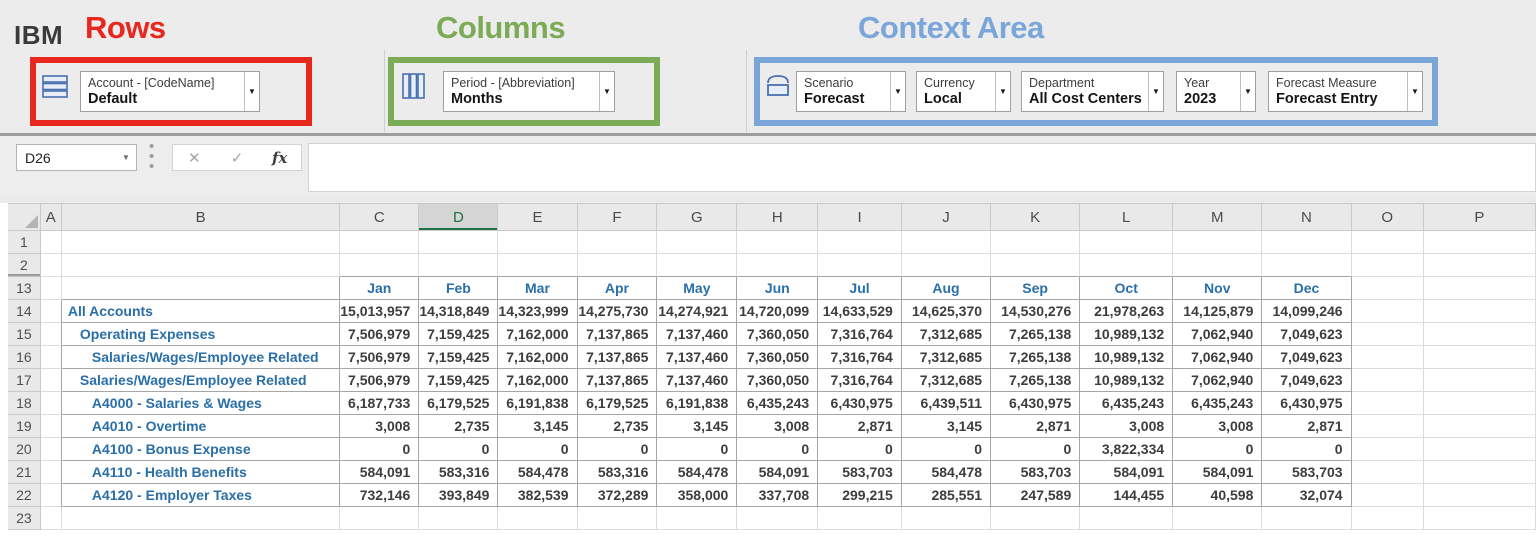 Image resolution: width=1536 pixels, height=537 pixels. What do you see at coordinates (946, 472) in the screenshot?
I see `cell-J21: 584,478` at bounding box center [946, 472].